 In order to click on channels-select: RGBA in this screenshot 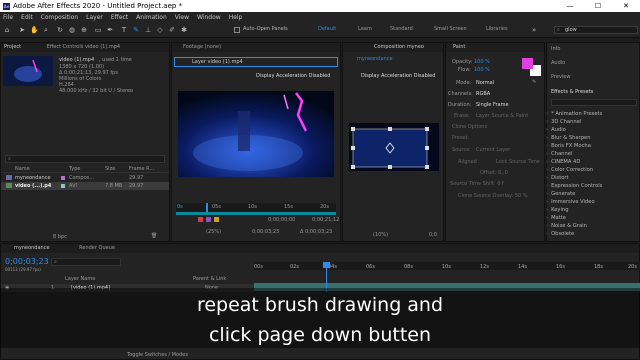, I will do `click(483, 94)`.